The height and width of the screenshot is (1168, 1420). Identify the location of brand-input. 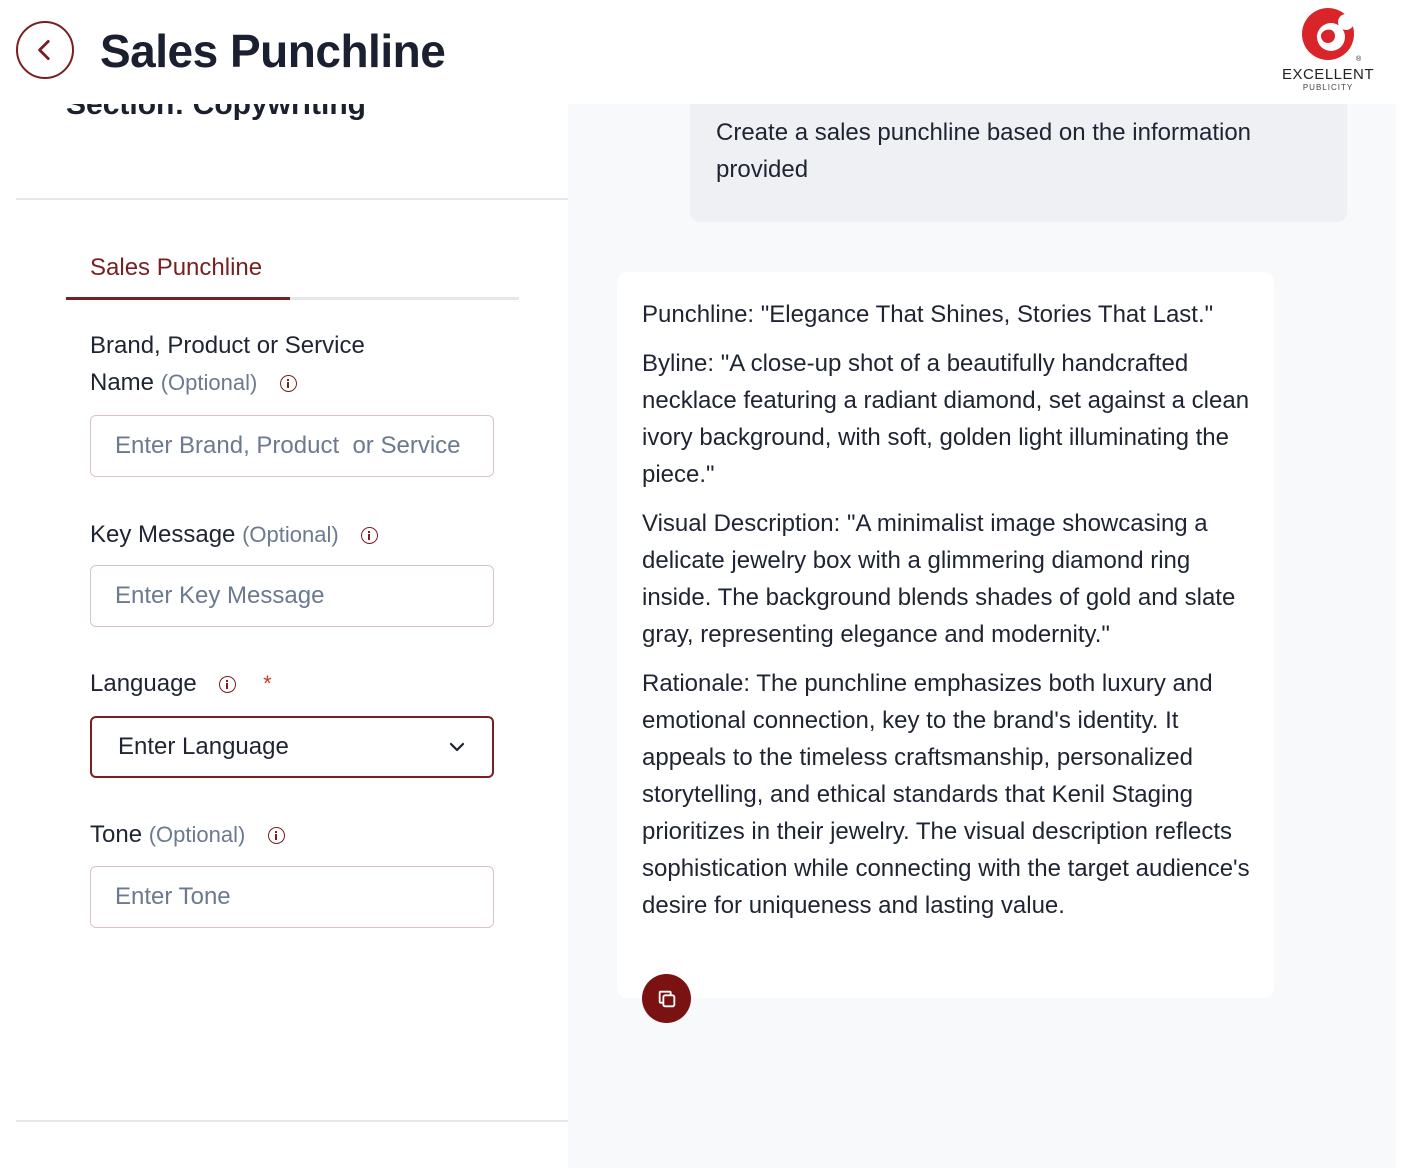
(292, 446).